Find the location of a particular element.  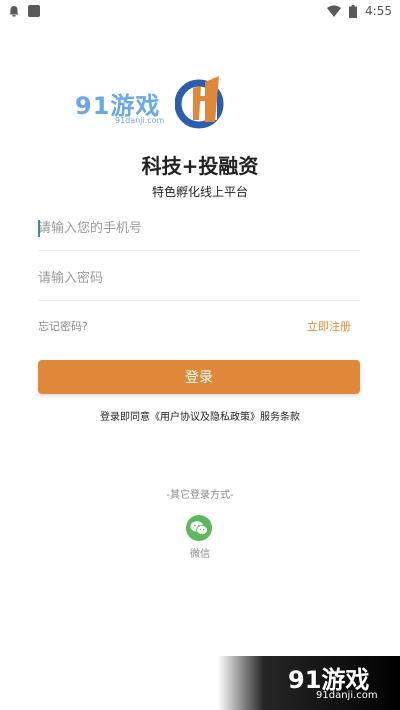

wechat-login-button is located at coordinates (199, 528).